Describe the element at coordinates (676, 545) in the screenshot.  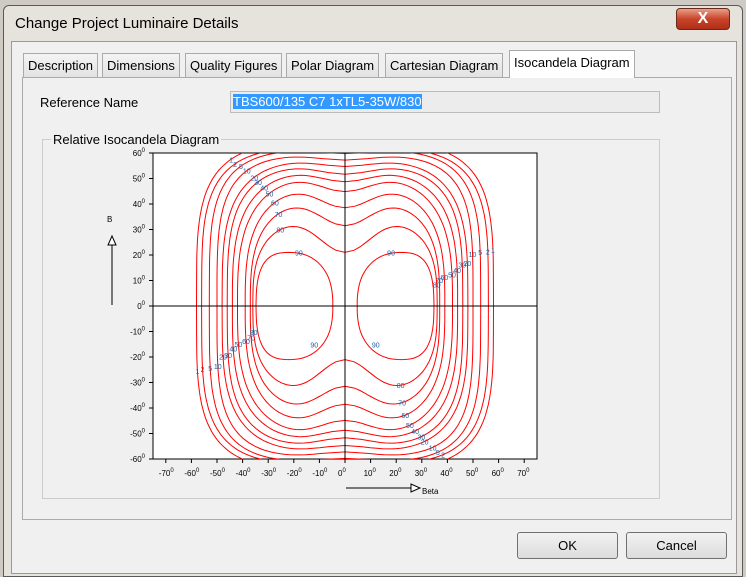
I see `cancel-button: Cancel` at that location.